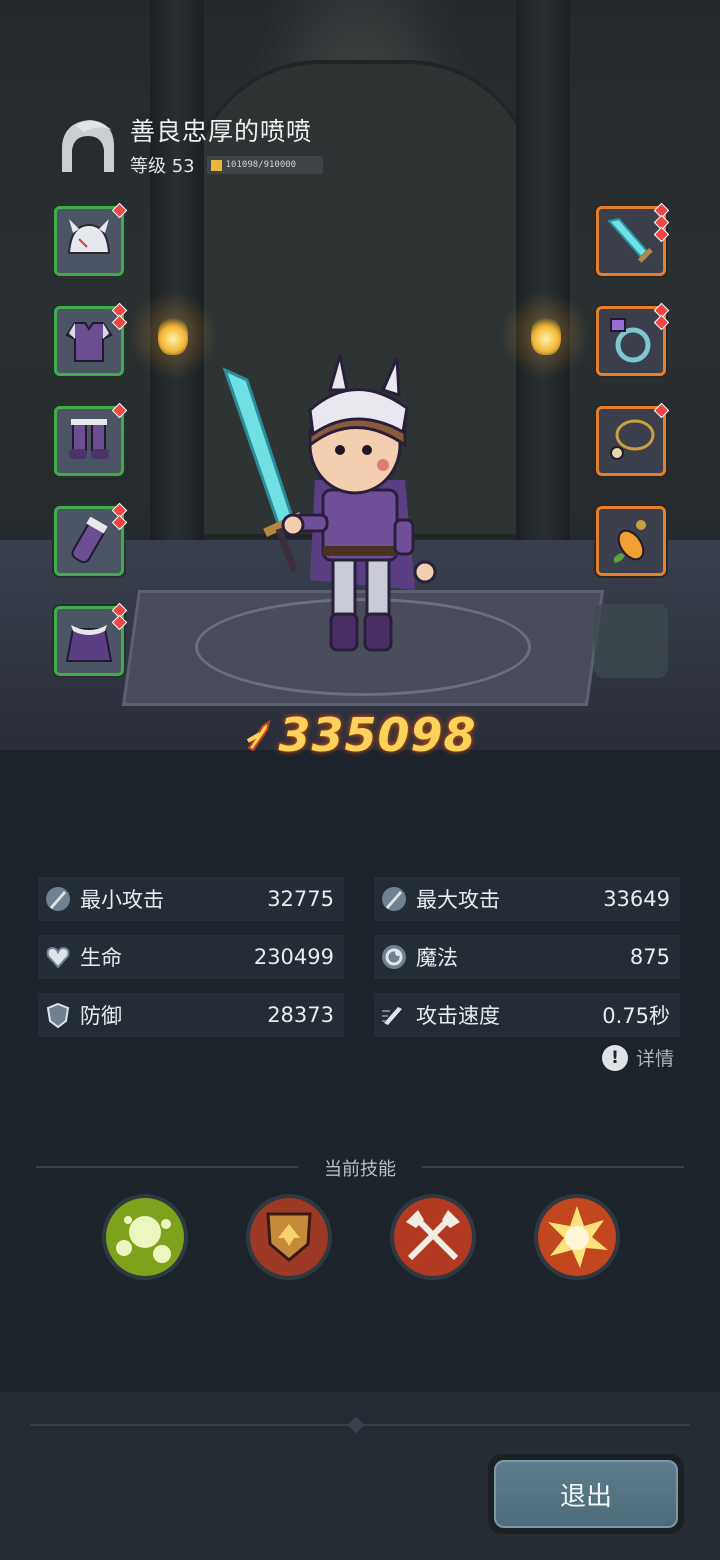 Image resolution: width=720 pixels, height=1560 pixels. What do you see at coordinates (527, 957) in the screenshot?
I see `stat-mp: 魔法 875` at bounding box center [527, 957].